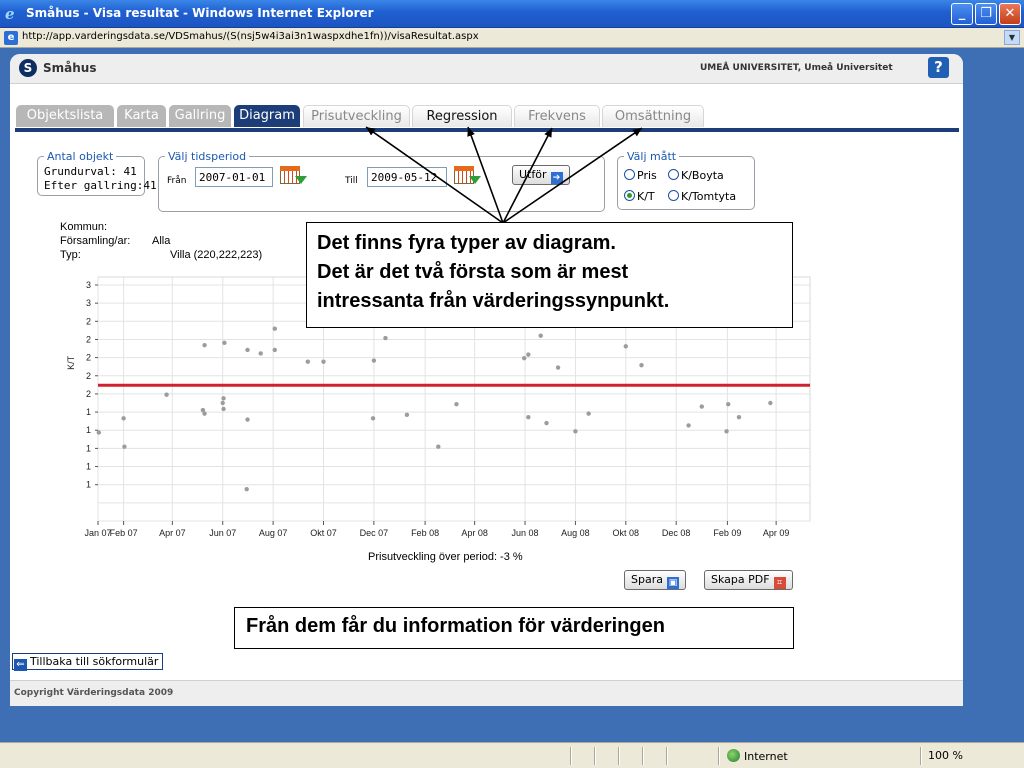 Image resolution: width=1024 pixels, height=768 pixels. What do you see at coordinates (172, 533) in the screenshot?
I see `x-tick-label: Apr 07` at bounding box center [172, 533].